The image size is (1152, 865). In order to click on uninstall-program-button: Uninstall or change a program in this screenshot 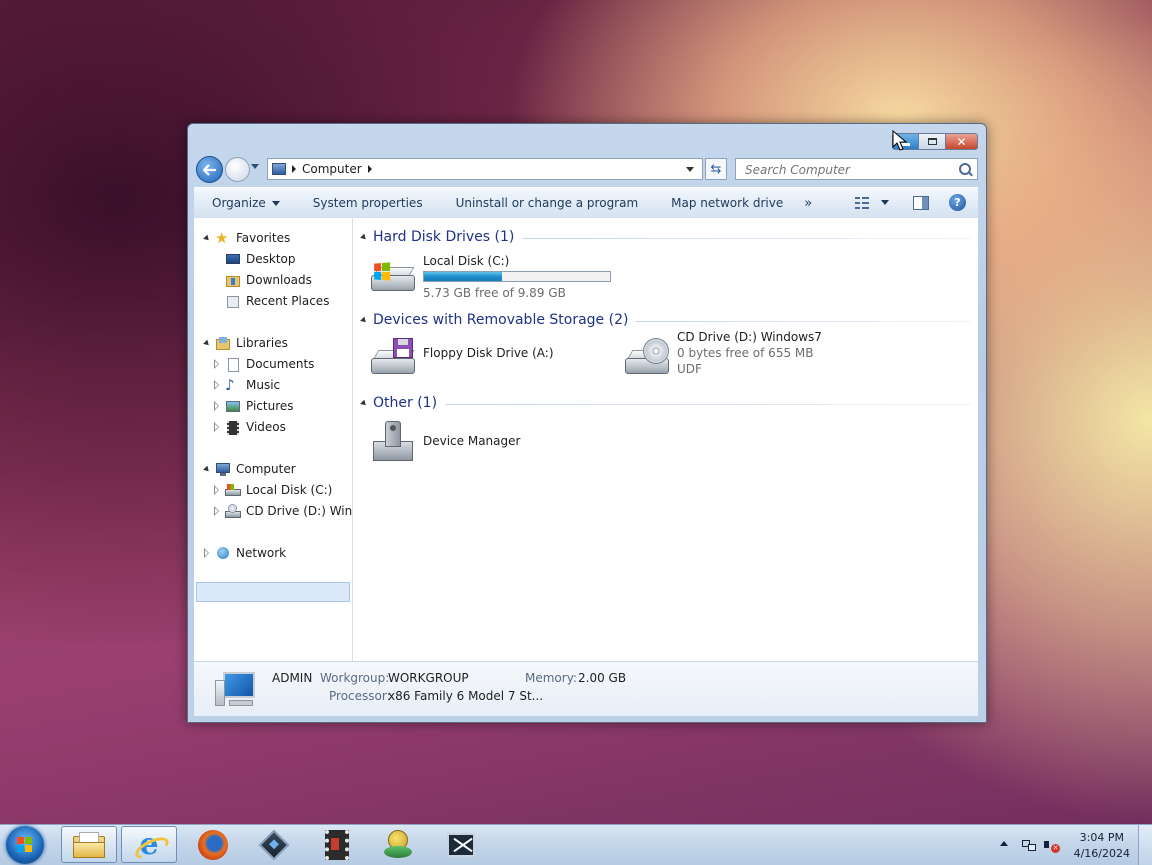, I will do `click(546, 203)`.